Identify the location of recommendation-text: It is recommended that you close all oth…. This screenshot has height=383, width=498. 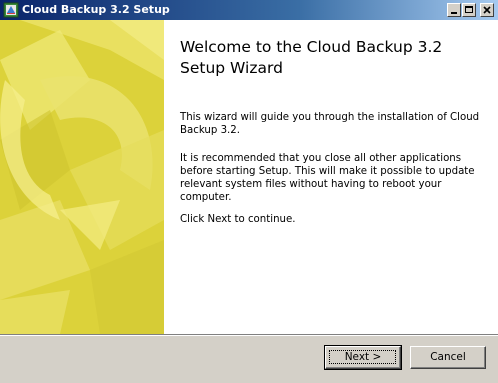
(327, 178).